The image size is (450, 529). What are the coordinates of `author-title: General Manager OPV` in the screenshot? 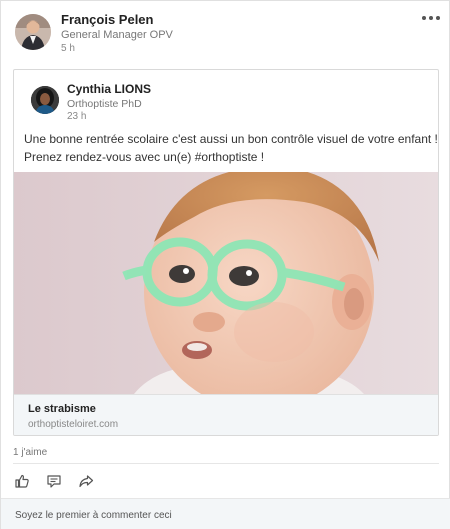 It's located at (117, 35).